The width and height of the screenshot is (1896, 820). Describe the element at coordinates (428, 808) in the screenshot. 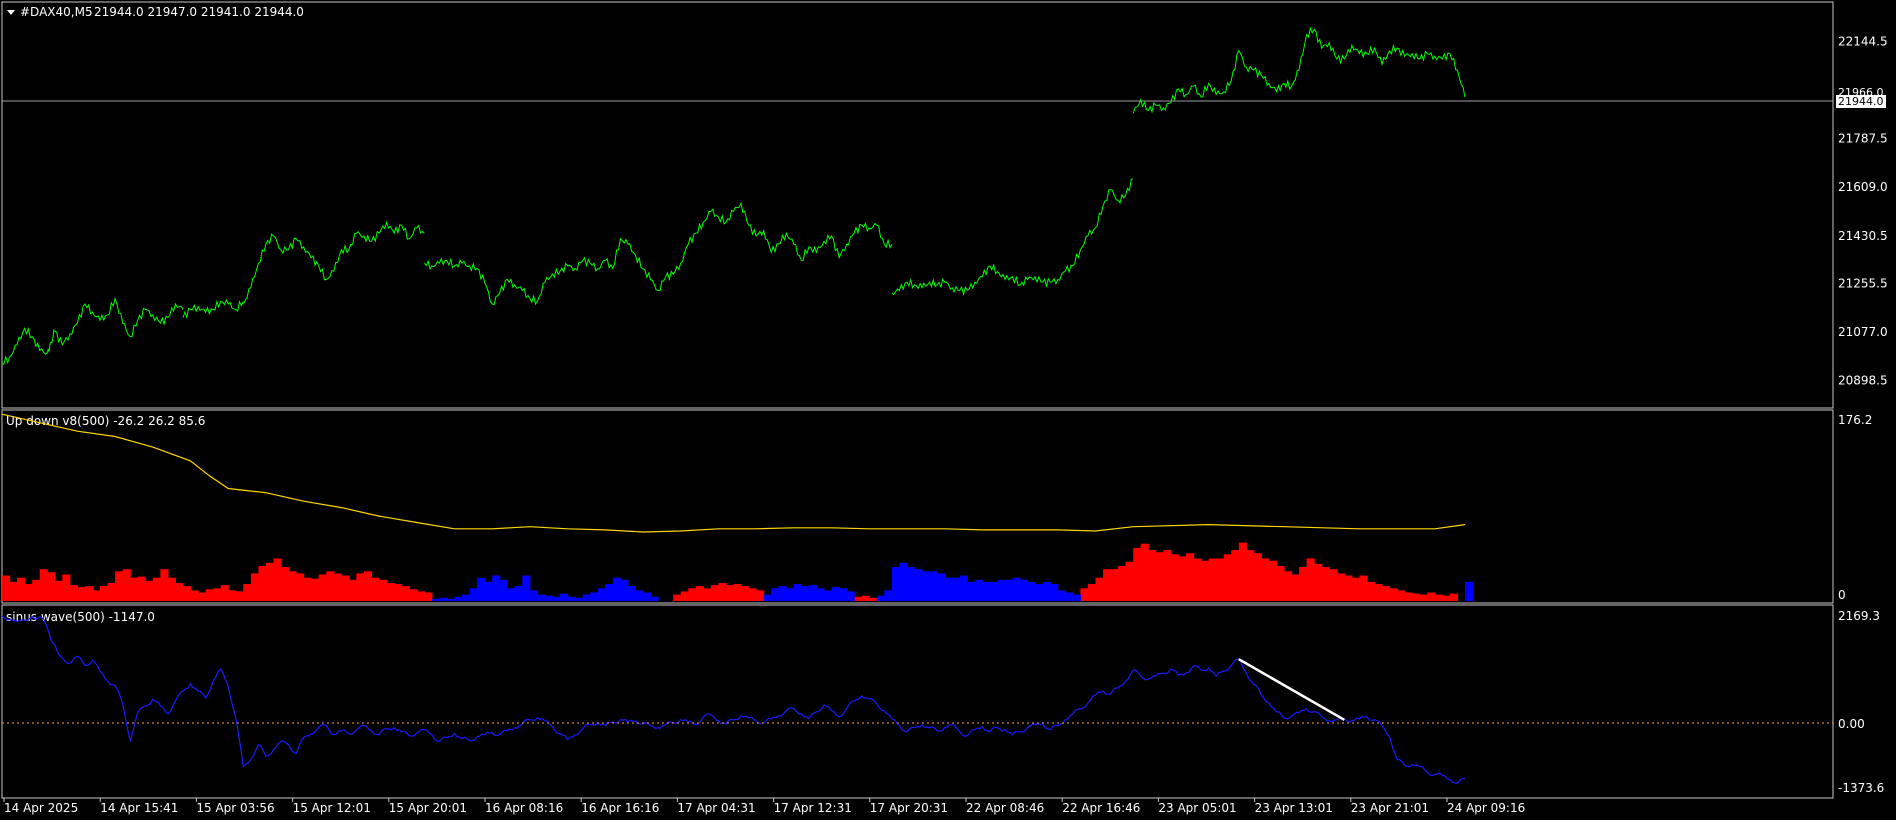

I see `time-tick-label: 15 Apr 20:01` at that location.